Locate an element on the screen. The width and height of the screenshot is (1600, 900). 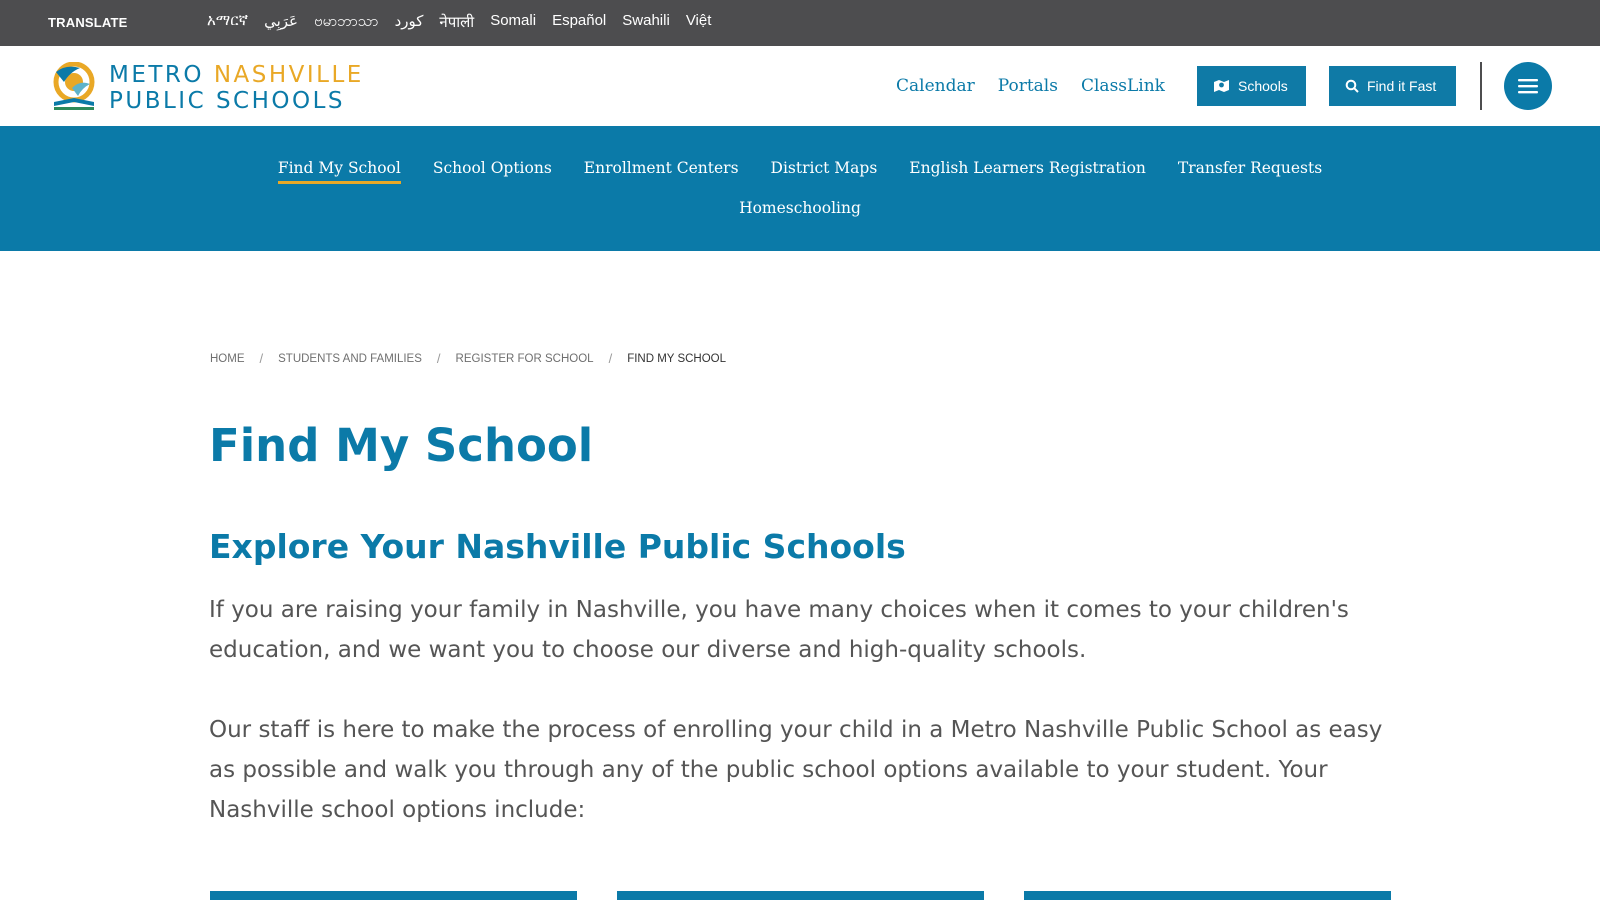
breadcrumb-current: FIND MY SCHOOL is located at coordinates (677, 358).